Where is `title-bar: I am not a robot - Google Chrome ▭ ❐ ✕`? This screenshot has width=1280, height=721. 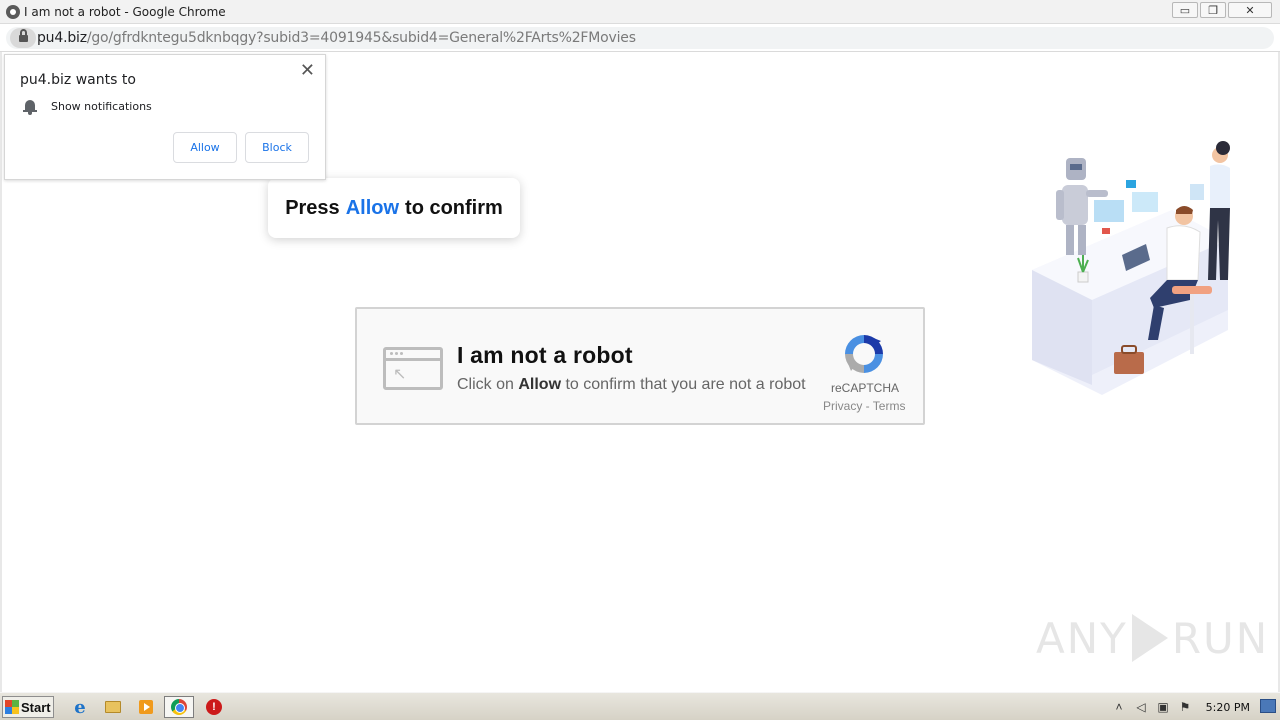 title-bar: I am not a robot - Google Chrome ▭ ❐ ✕ is located at coordinates (640, 12).